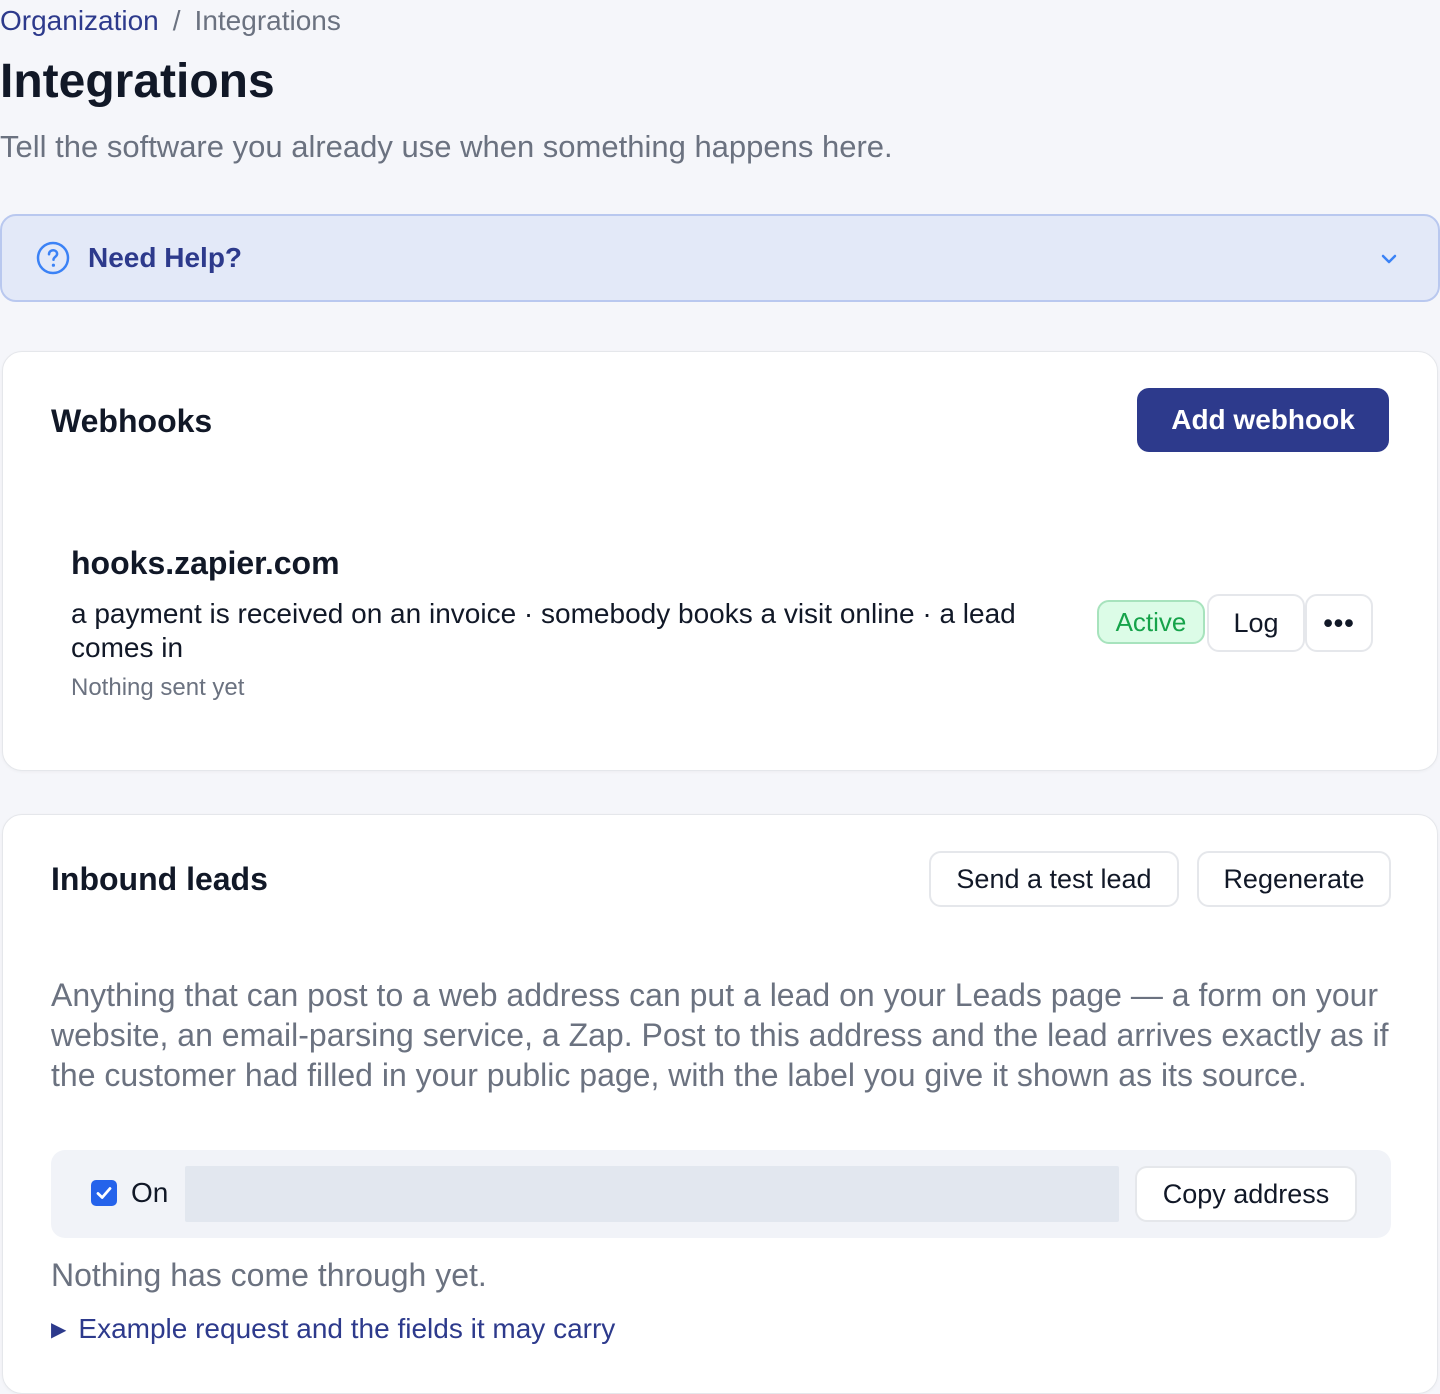 The image size is (1440, 1394). What do you see at coordinates (1263, 420) in the screenshot?
I see `add-webhook-button: Add webhook` at bounding box center [1263, 420].